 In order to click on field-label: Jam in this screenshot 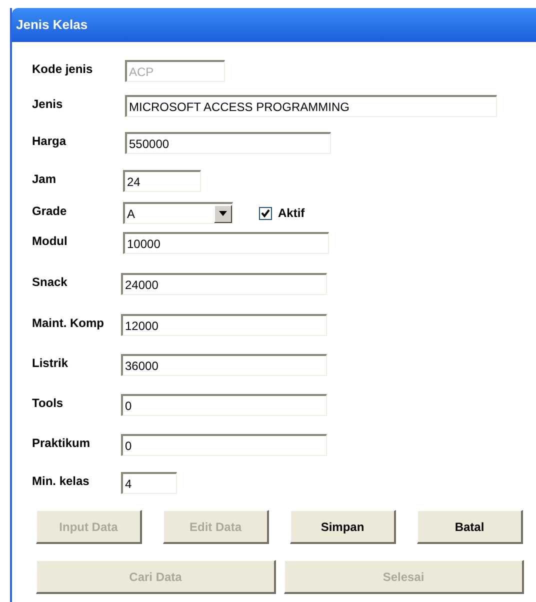, I will do `click(45, 179)`.